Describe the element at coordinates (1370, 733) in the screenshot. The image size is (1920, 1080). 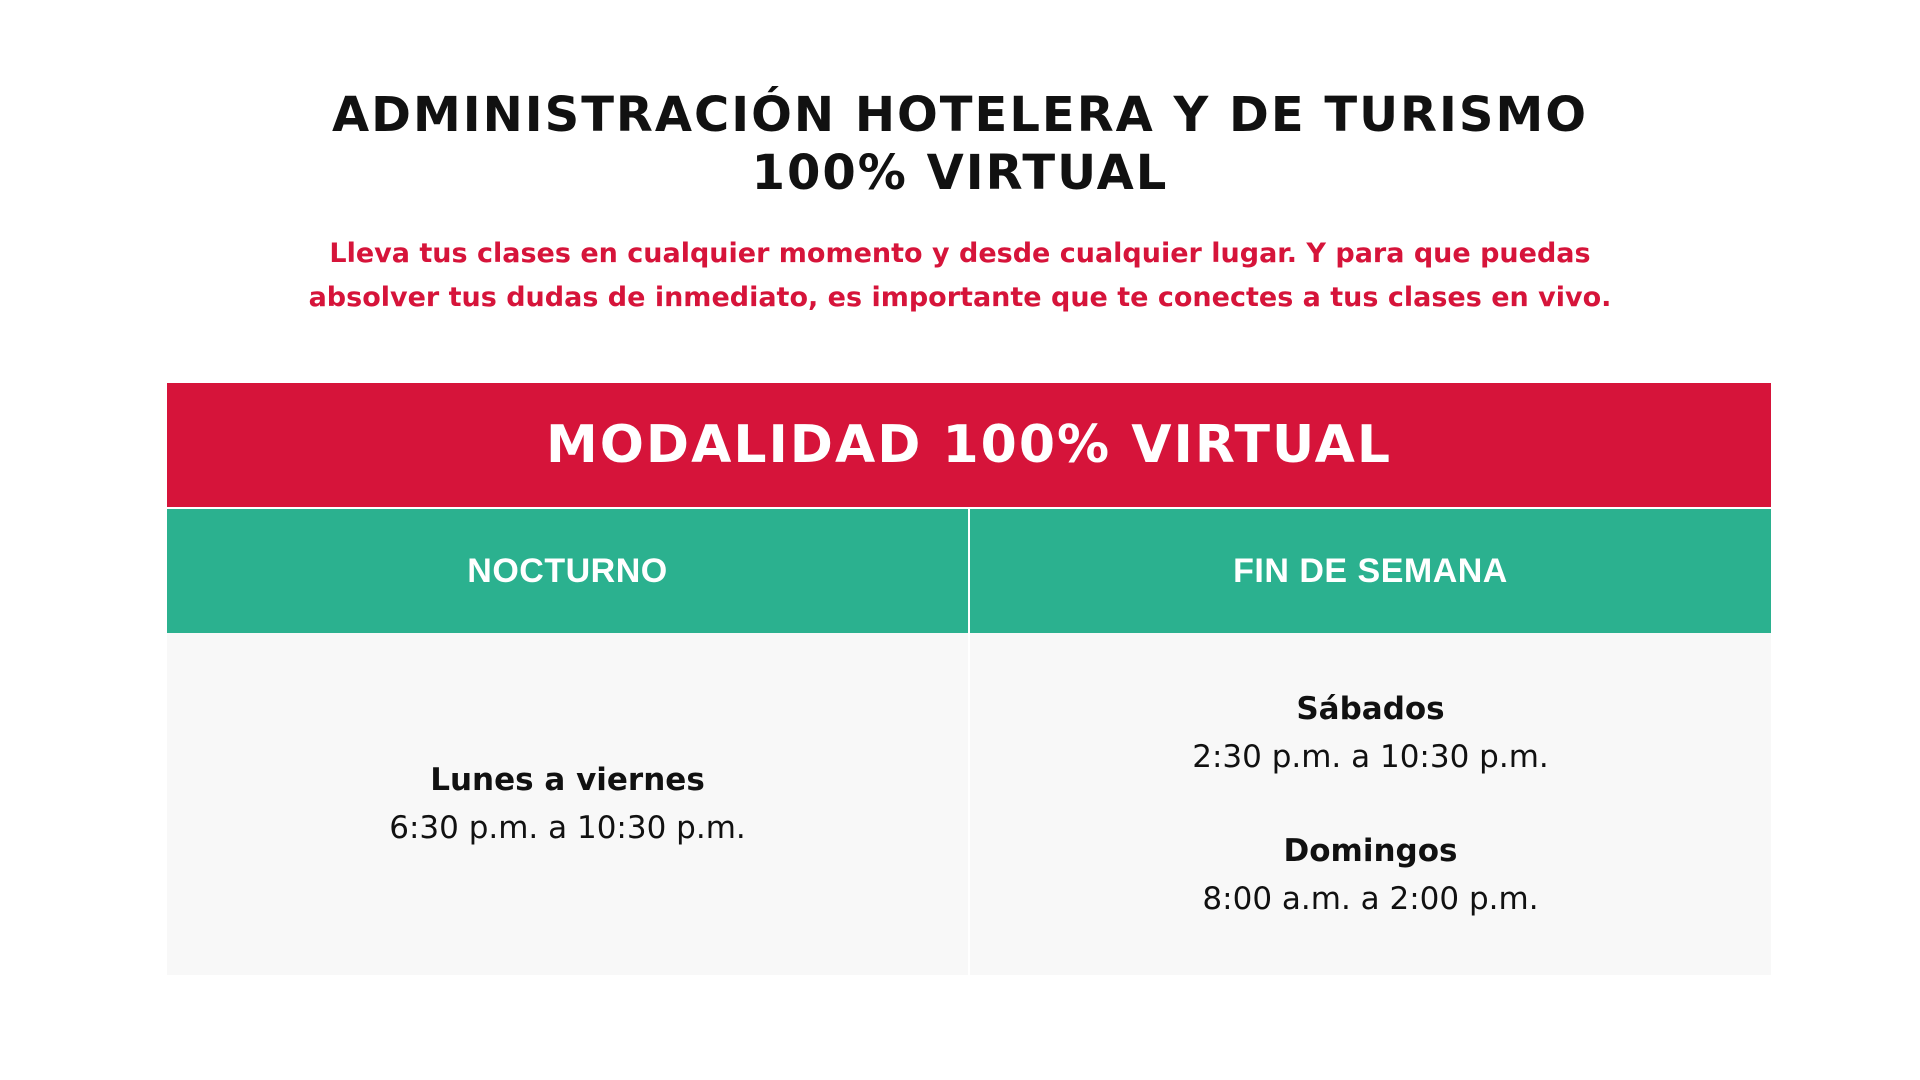
I see `schedule-slot: Sábados 2:30 p.m. a 10:30 p.m.` at that location.